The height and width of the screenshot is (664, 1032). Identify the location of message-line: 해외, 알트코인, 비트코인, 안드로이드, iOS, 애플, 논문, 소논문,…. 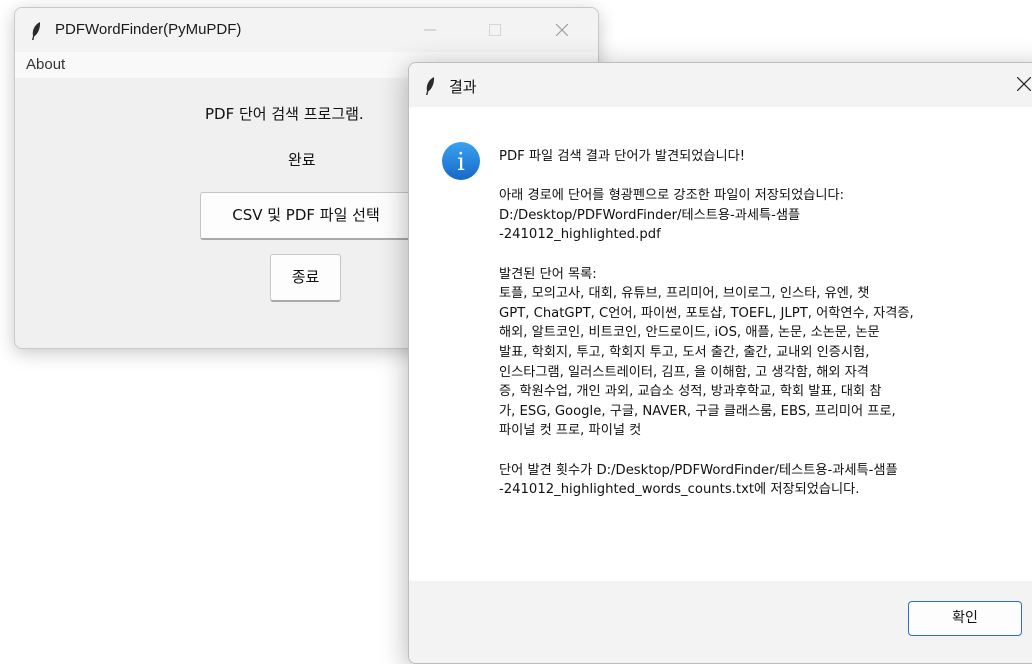
(689, 333).